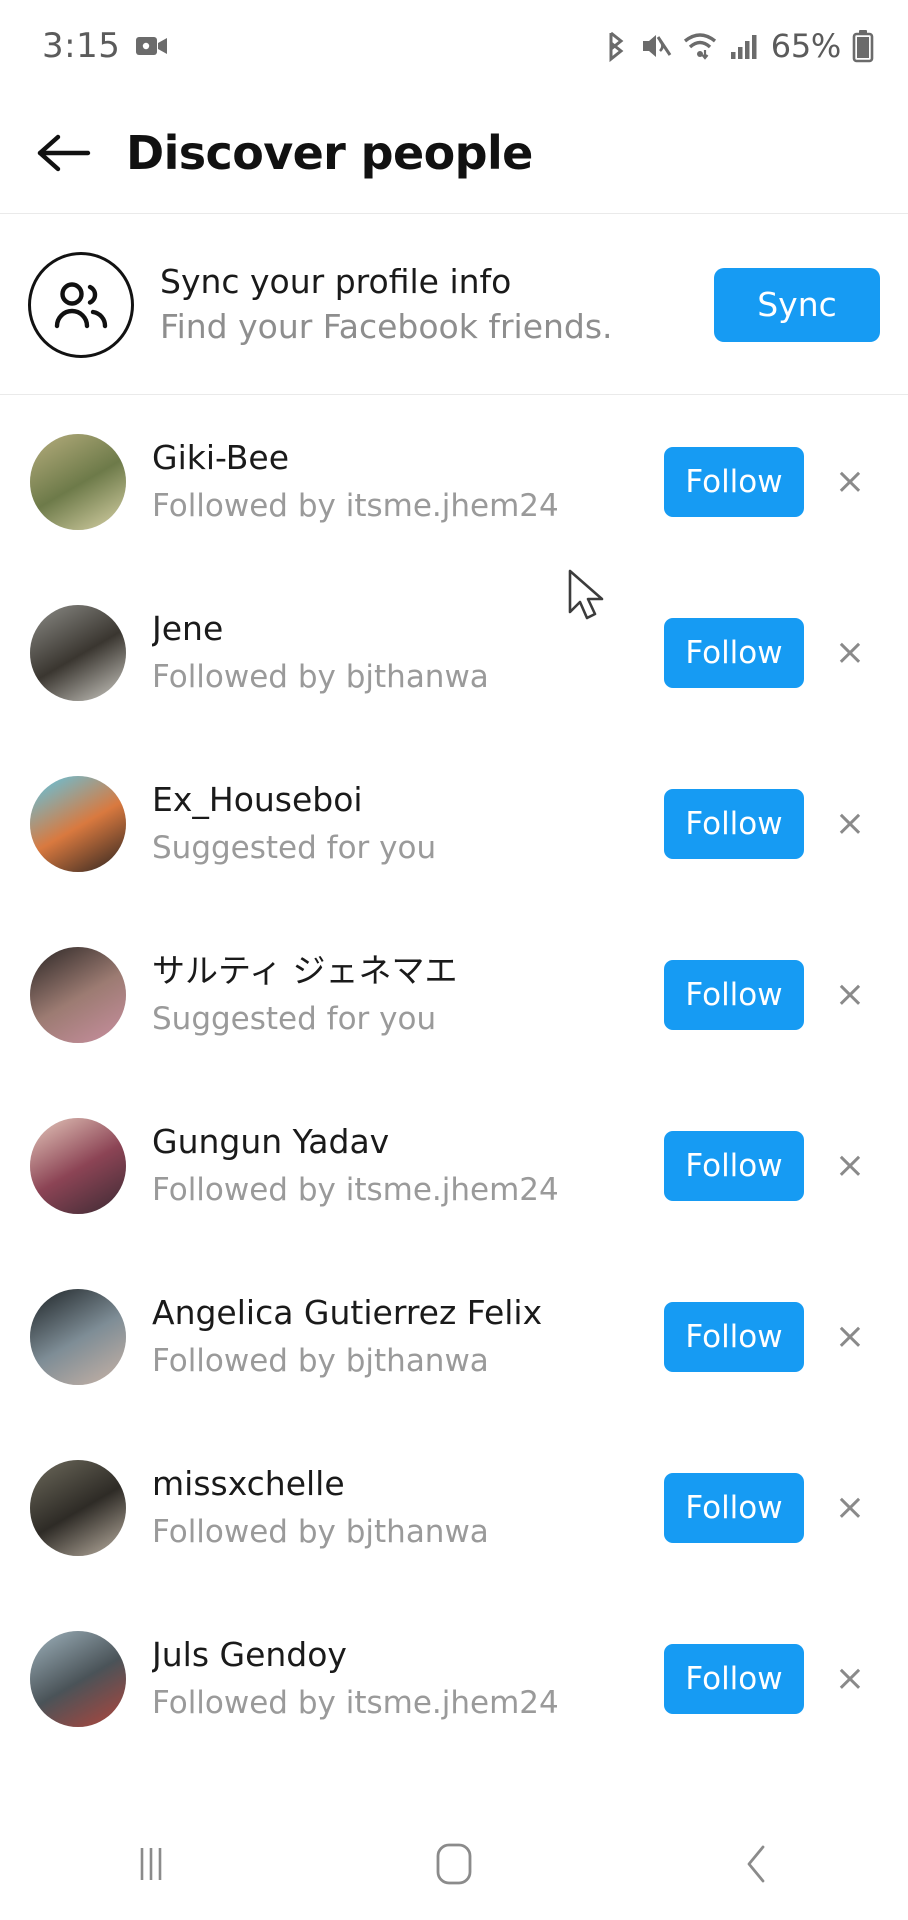  I want to click on battery-icon, so click(863, 46).